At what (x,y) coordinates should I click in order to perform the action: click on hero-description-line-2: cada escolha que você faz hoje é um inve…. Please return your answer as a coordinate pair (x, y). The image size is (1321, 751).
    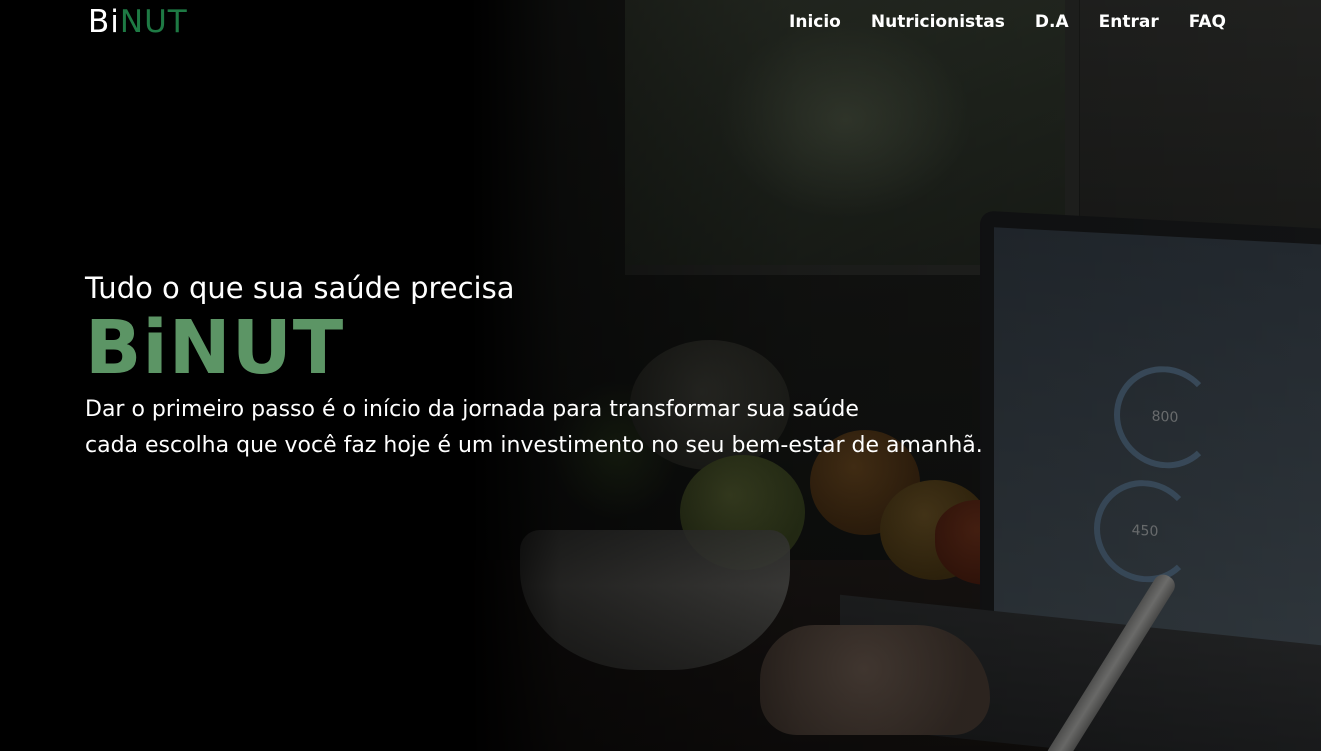
    Looking at the image, I should click on (534, 445).